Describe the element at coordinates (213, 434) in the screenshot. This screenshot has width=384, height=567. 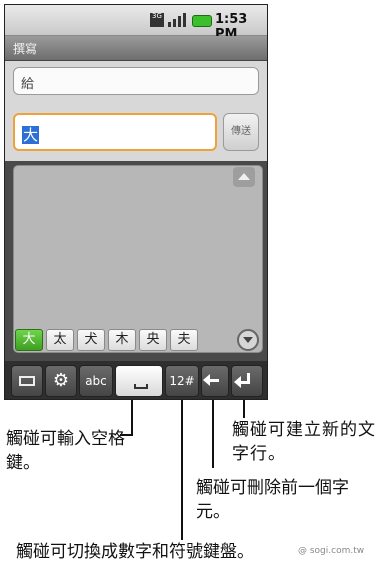
I see `delete-callout-line` at that location.